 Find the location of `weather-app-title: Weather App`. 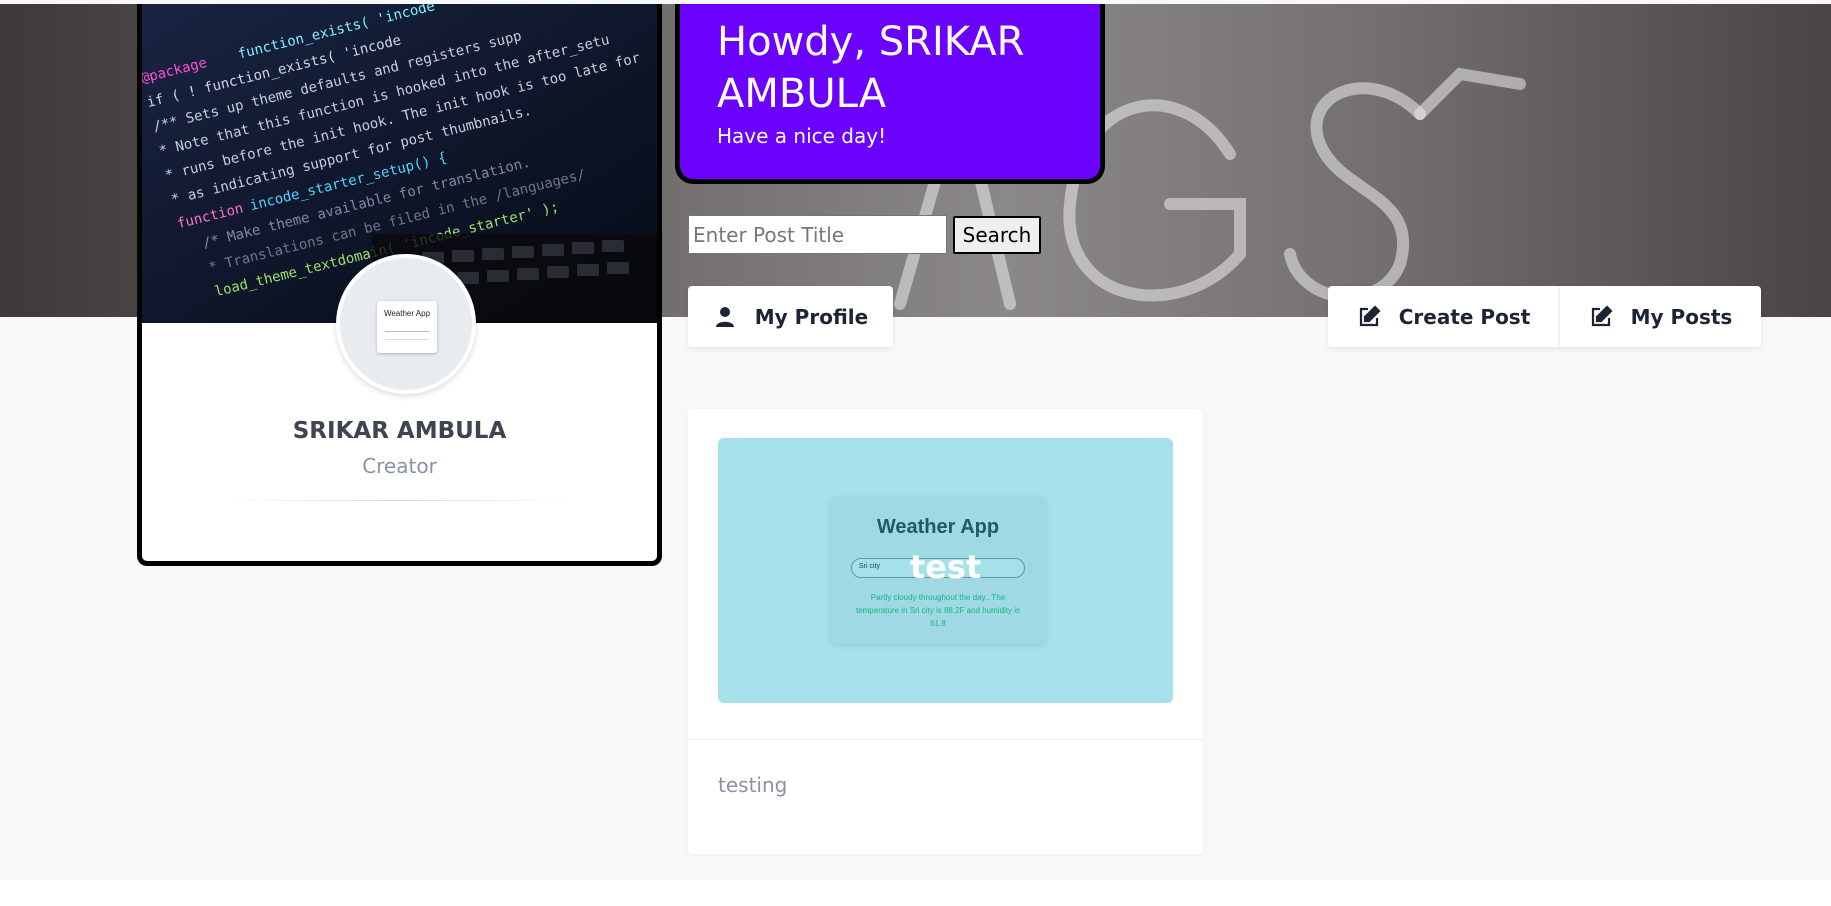

weather-app-title: Weather App is located at coordinates (938, 527).